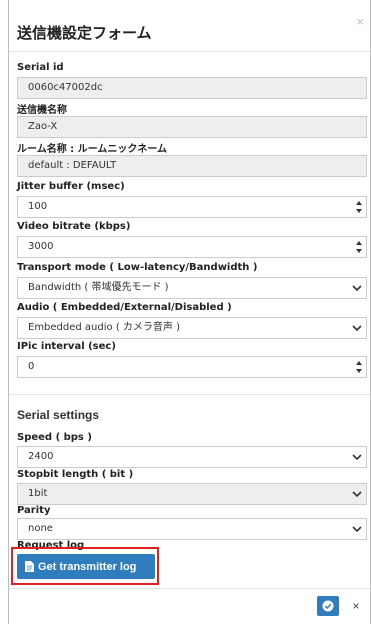 The width and height of the screenshot is (371, 624). What do you see at coordinates (192, 494) in the screenshot?
I see `stopbit-select: 1bit` at bounding box center [192, 494].